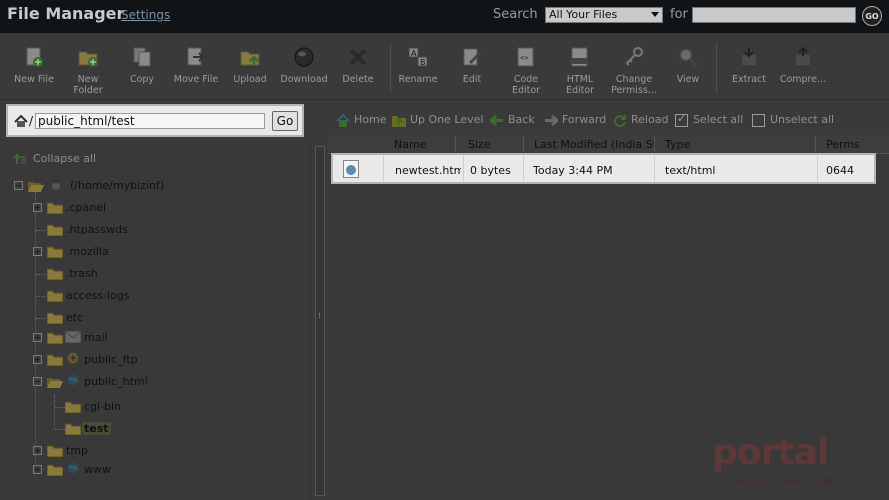 This screenshot has width=889, height=500. Describe the element at coordinates (580, 71) in the screenshot. I see `html-editor-button: HTML Editor` at that location.